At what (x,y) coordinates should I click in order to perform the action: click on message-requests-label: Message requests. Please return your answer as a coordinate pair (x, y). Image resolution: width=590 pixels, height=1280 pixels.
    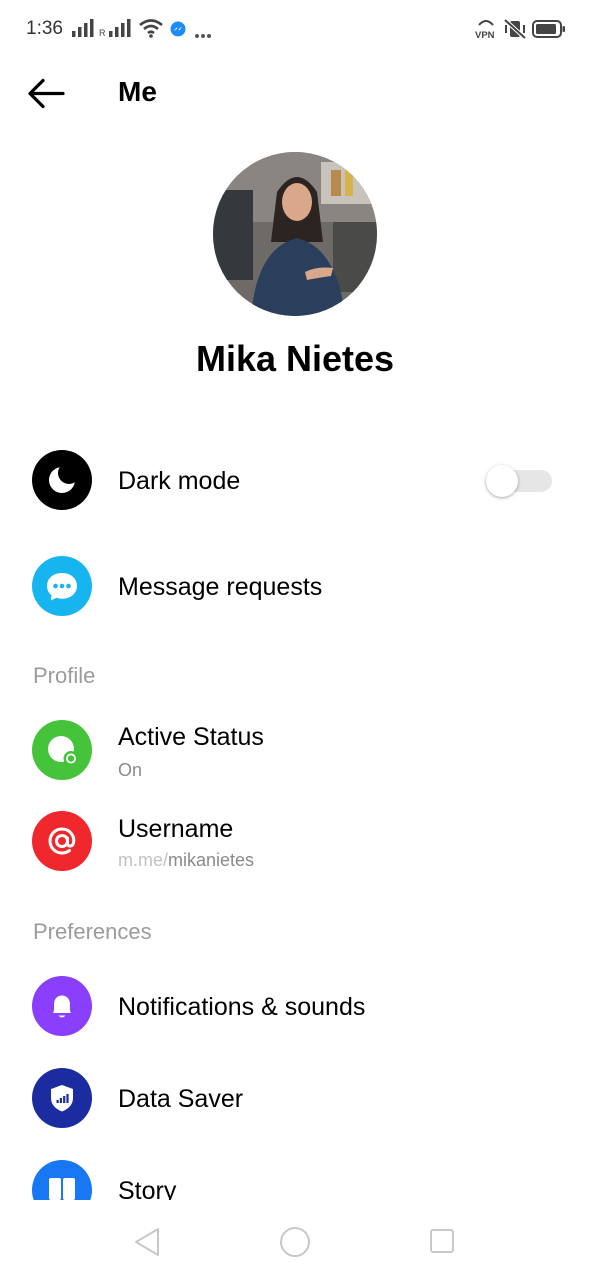
    Looking at the image, I should click on (220, 587).